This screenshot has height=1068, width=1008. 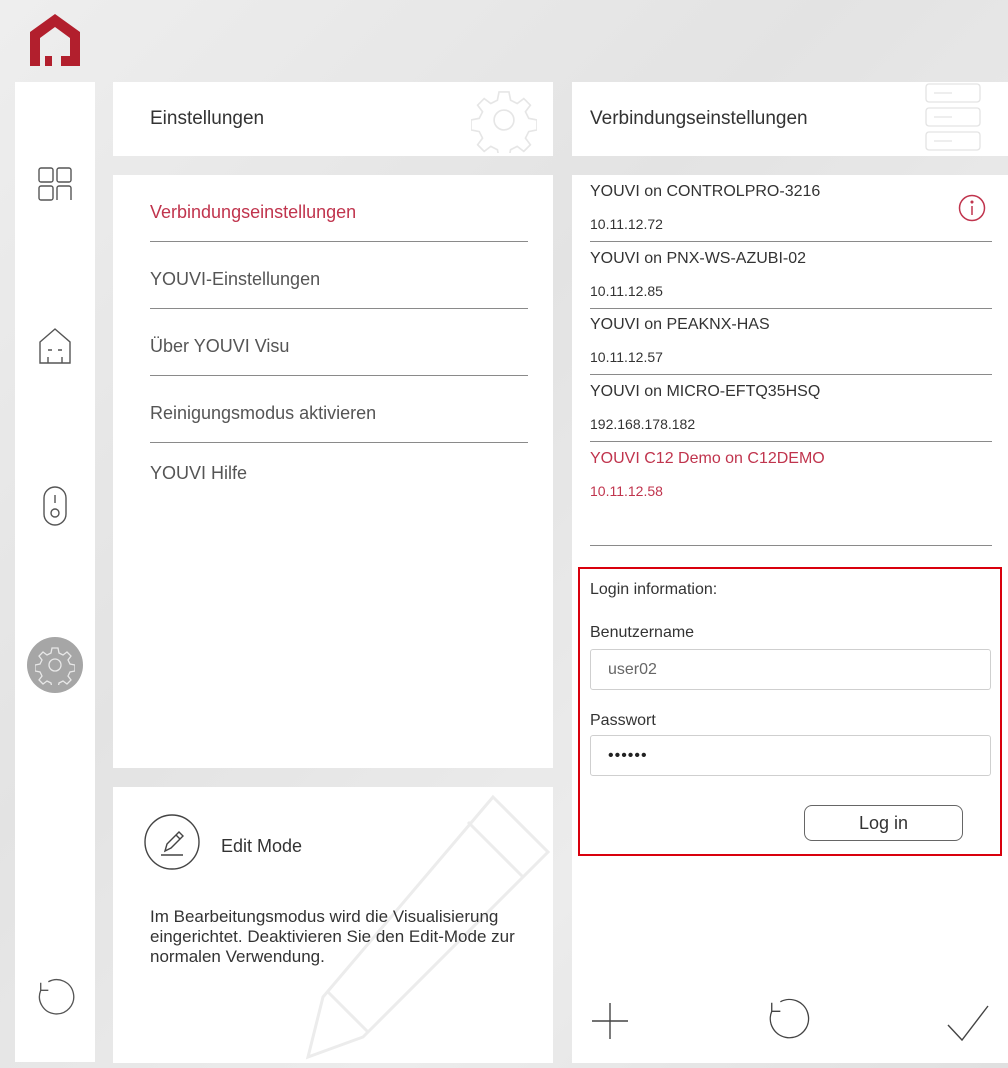 I want to click on password-label: Passwort, so click(x=623, y=720).